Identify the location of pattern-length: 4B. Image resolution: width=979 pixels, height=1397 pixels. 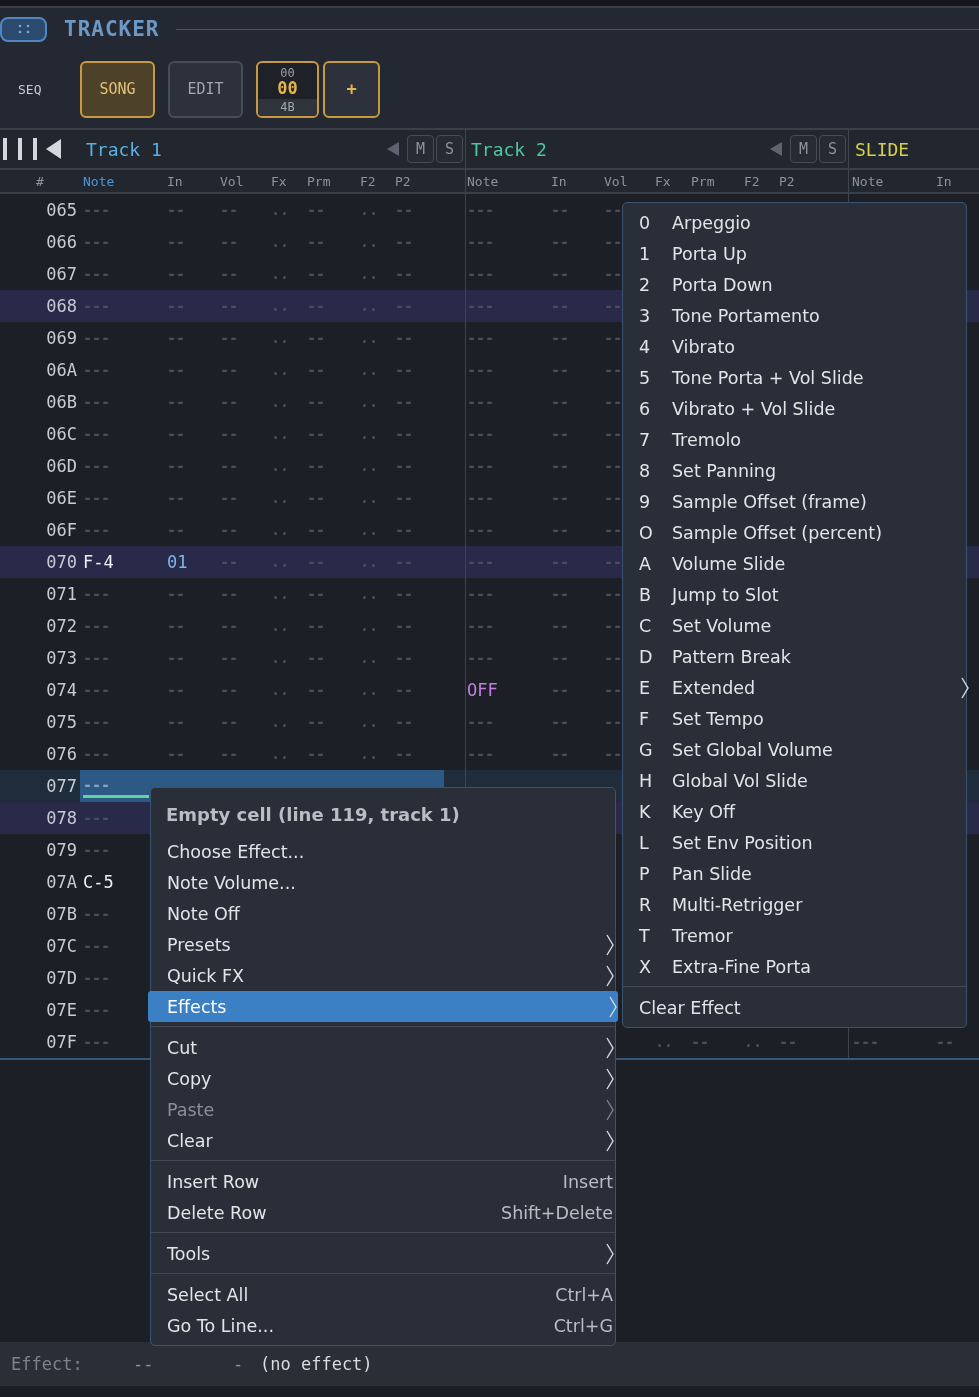
(287, 107).